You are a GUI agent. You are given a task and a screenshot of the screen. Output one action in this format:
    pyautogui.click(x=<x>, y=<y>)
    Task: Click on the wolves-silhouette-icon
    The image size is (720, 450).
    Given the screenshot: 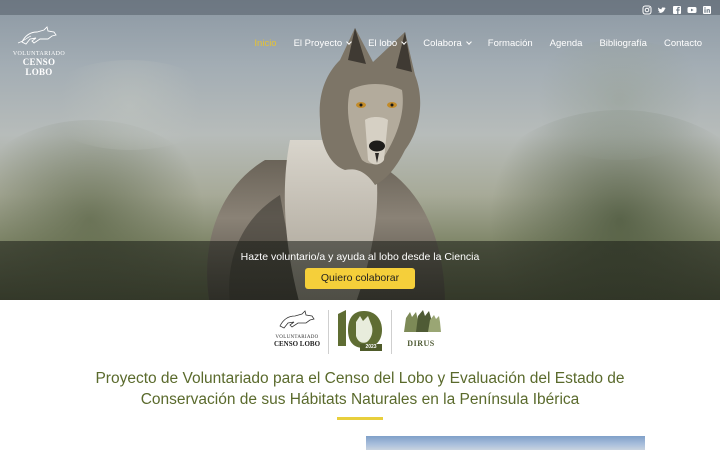 What is the action you would take?
    pyautogui.click(x=422, y=321)
    